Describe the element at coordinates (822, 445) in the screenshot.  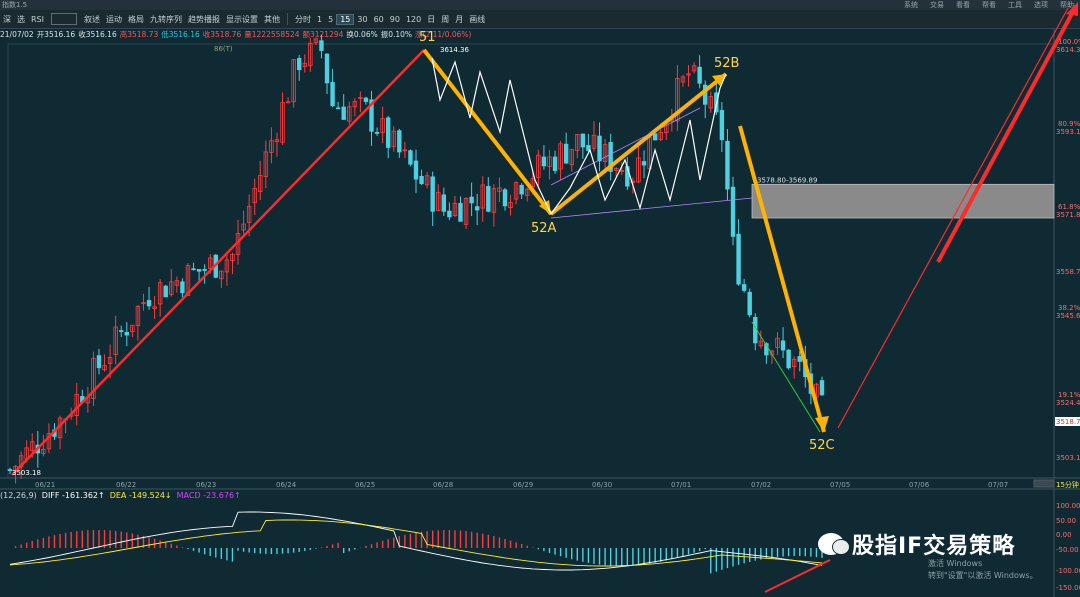
I see `wave-label: 52C` at that location.